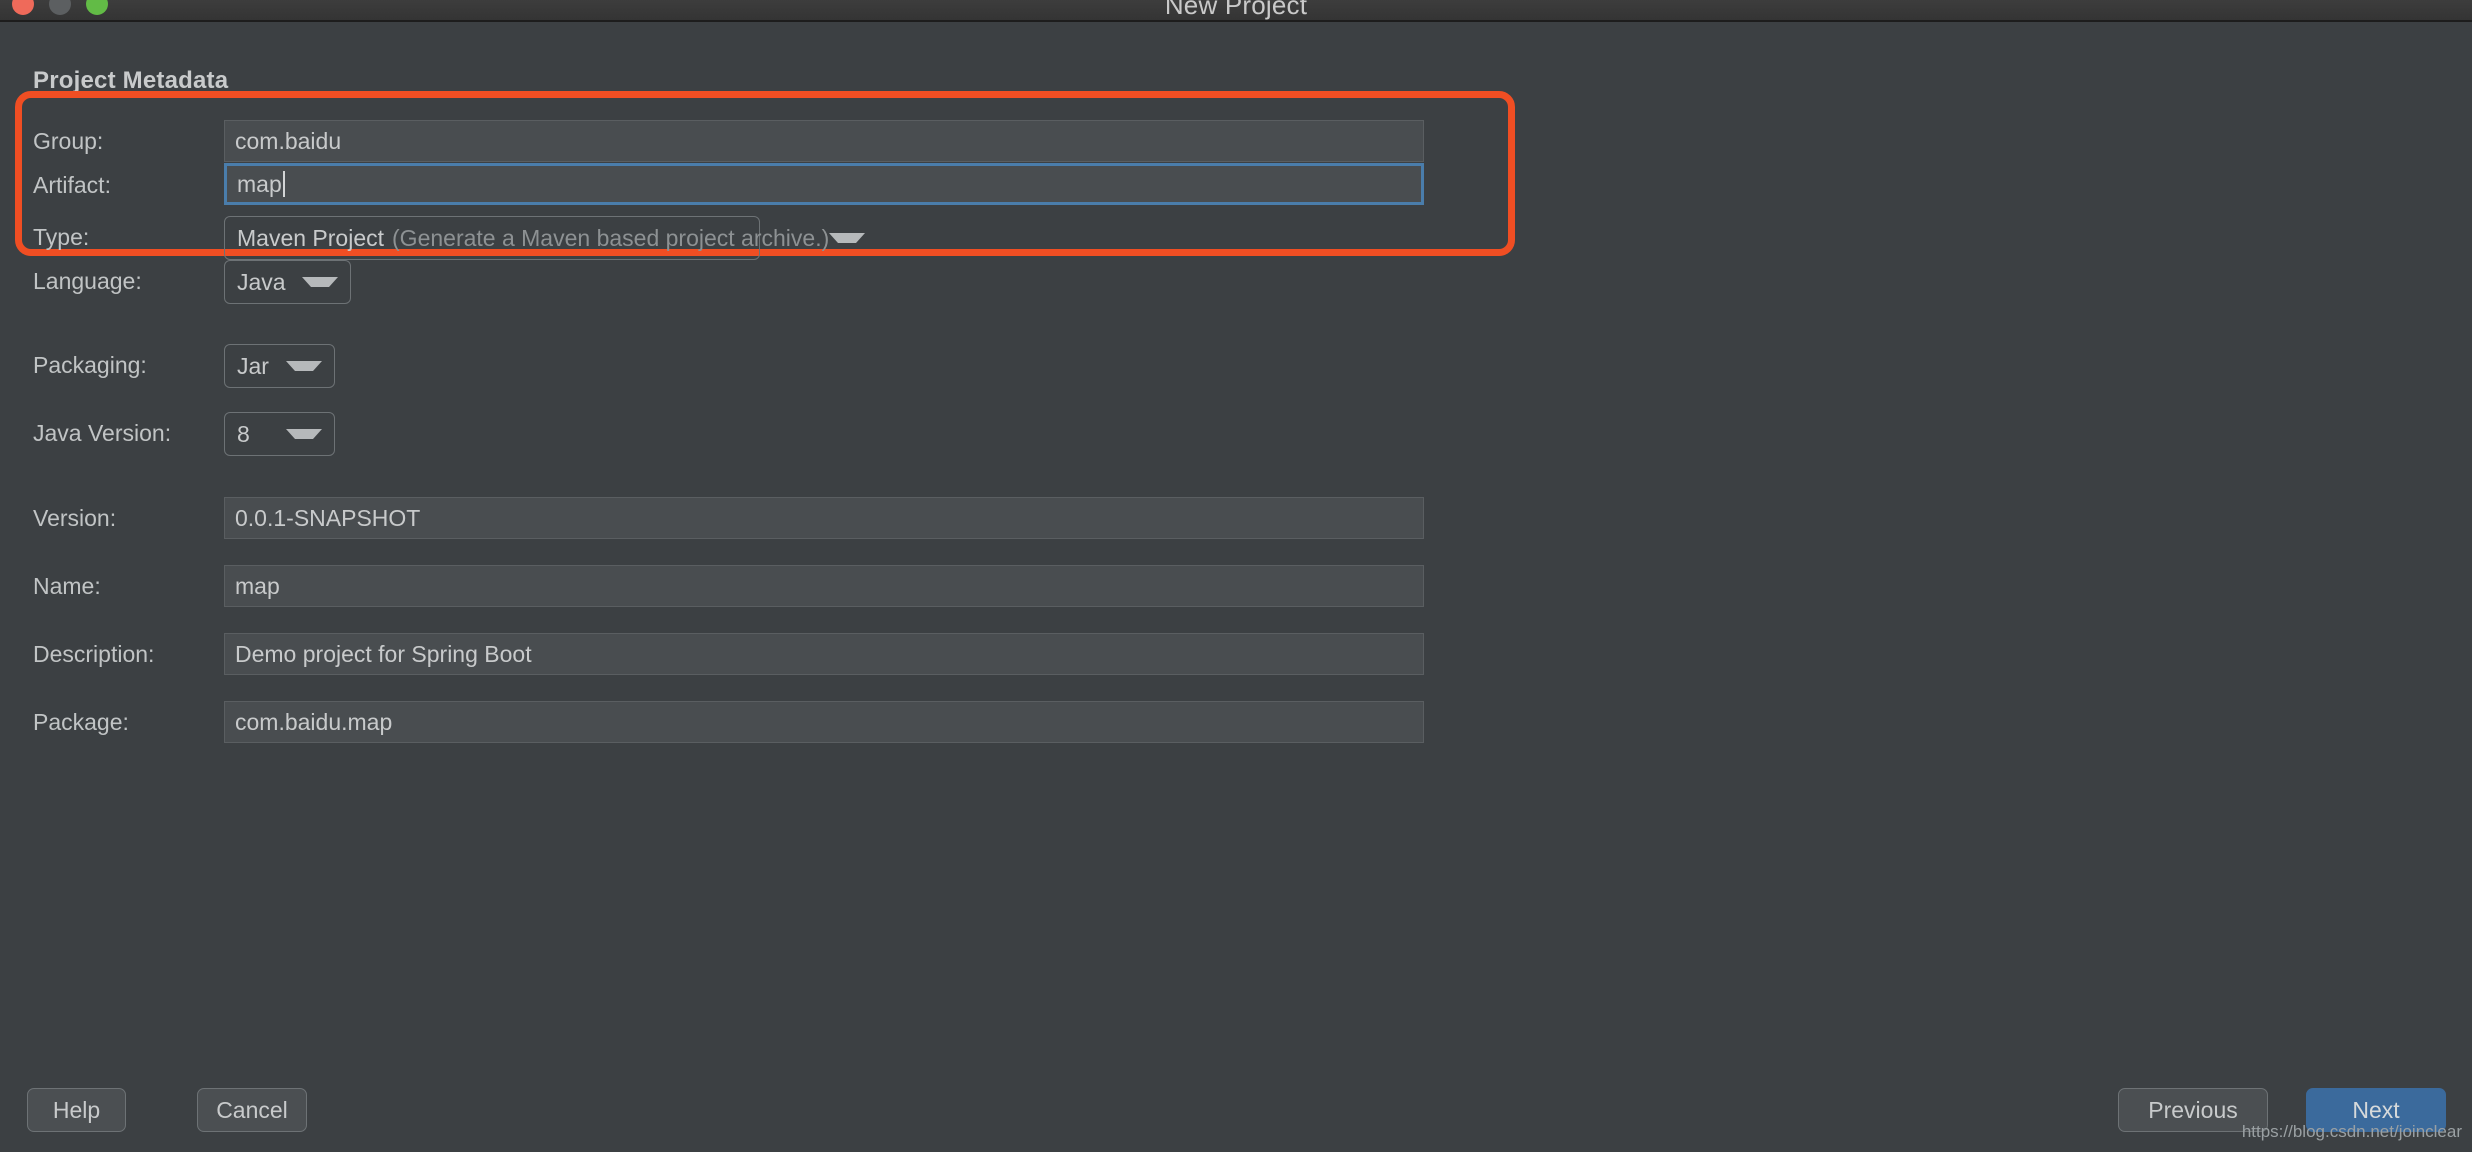 This screenshot has width=2472, height=1152. What do you see at coordinates (259, 183) in the screenshot?
I see `artifact-input-value: map` at bounding box center [259, 183].